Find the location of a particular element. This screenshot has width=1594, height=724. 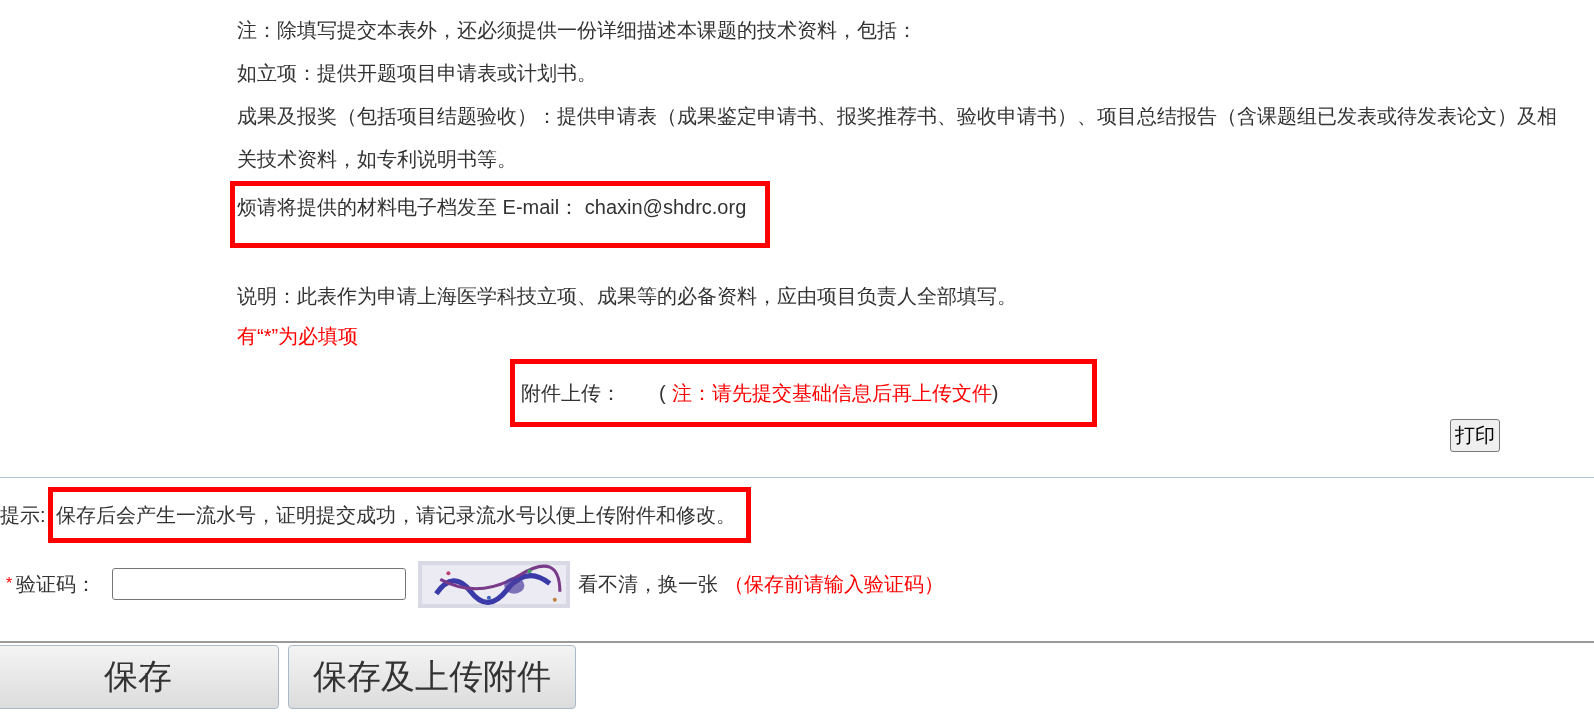

attachment-note: 注：请先提交基础信息后再上传文件 is located at coordinates (831, 393).